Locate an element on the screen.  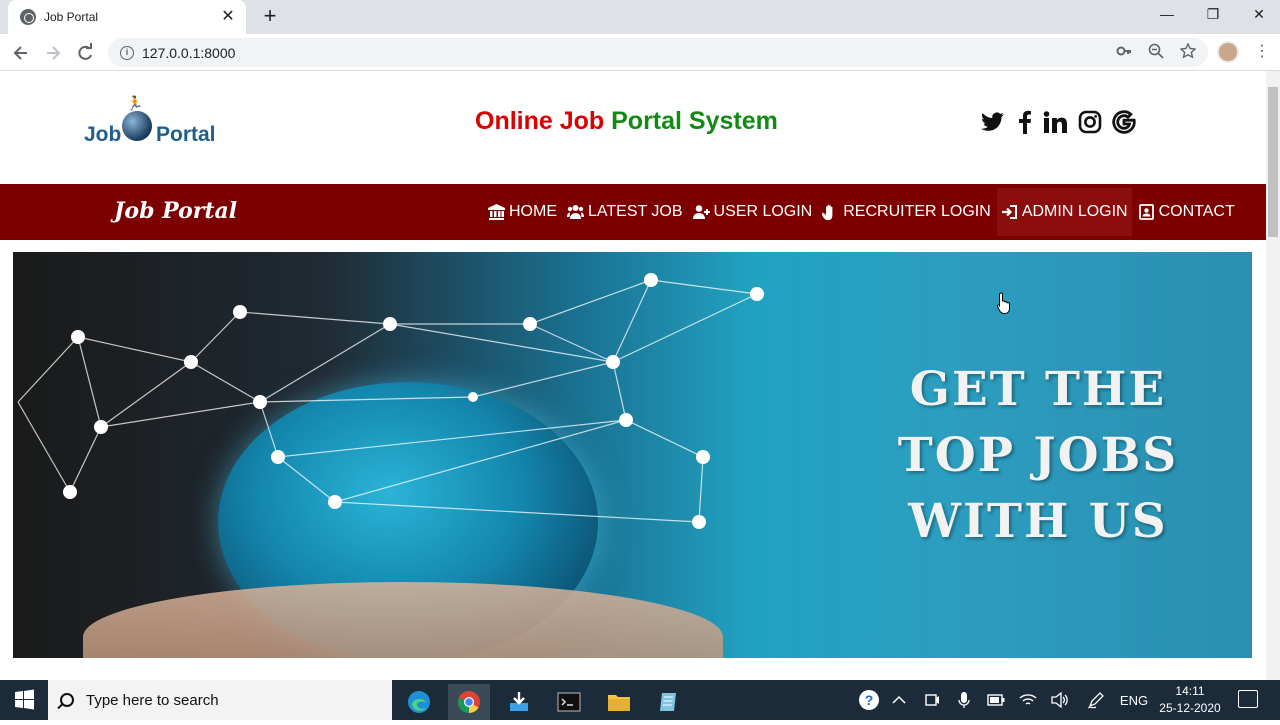
terminal-app is located at coordinates (569, 702).